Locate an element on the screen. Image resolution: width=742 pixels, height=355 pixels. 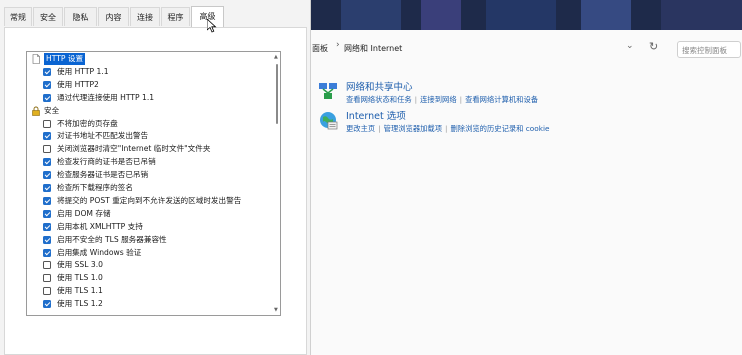
tab-strip: 常规 安全 隐私 内容 连接 程序 高级 is located at coordinates (155, 16).